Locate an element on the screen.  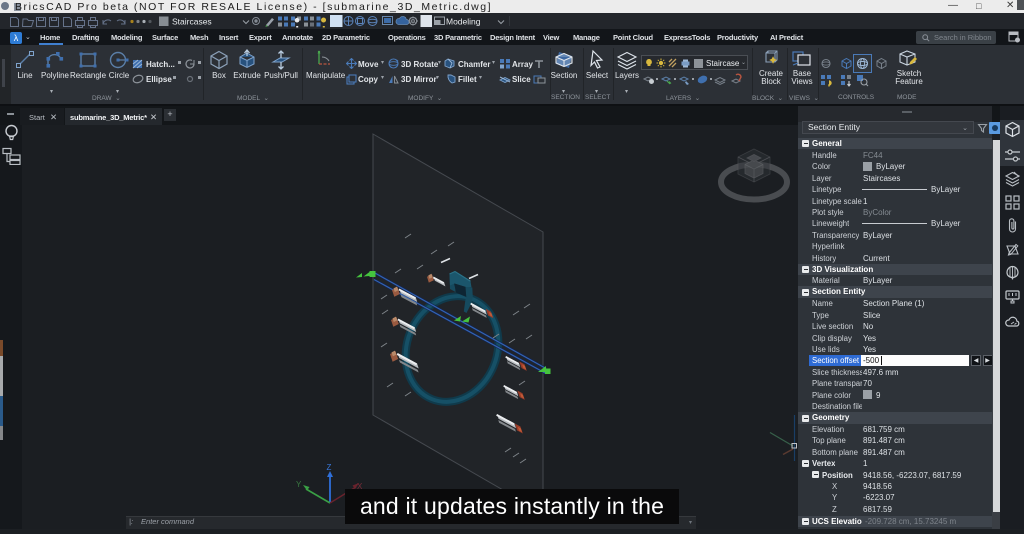
svg-text: Staircases is located at coordinates (192, 22).